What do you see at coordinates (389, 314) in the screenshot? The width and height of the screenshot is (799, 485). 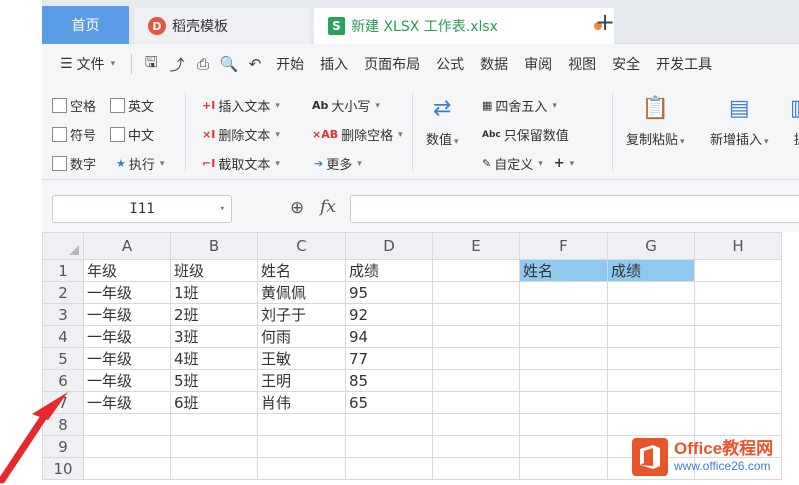 I see `grid-cell: 92` at bounding box center [389, 314].